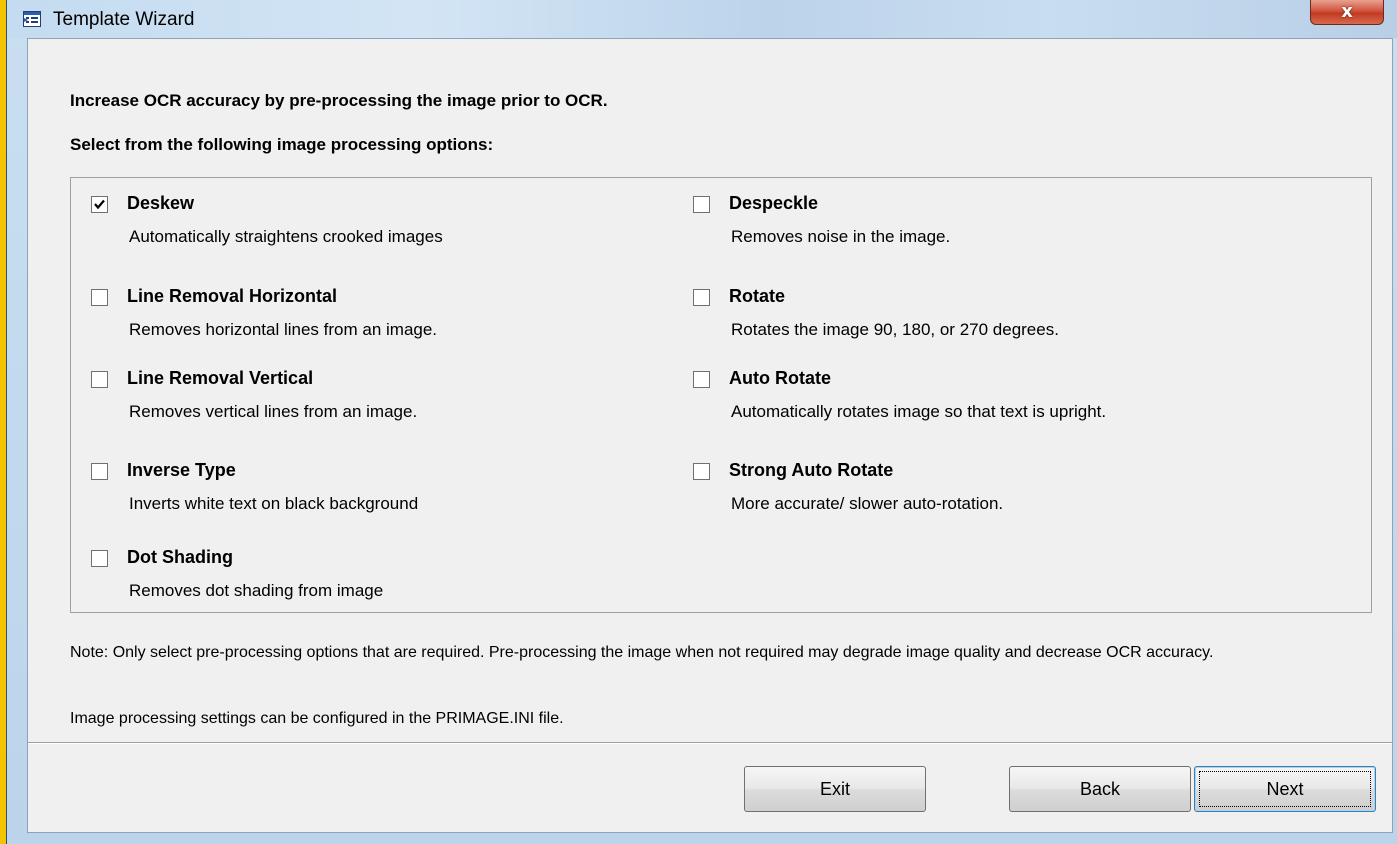 The width and height of the screenshot is (1397, 844). What do you see at coordinates (701, 379) in the screenshot?
I see `auto-rotate-checkbox` at bounding box center [701, 379].